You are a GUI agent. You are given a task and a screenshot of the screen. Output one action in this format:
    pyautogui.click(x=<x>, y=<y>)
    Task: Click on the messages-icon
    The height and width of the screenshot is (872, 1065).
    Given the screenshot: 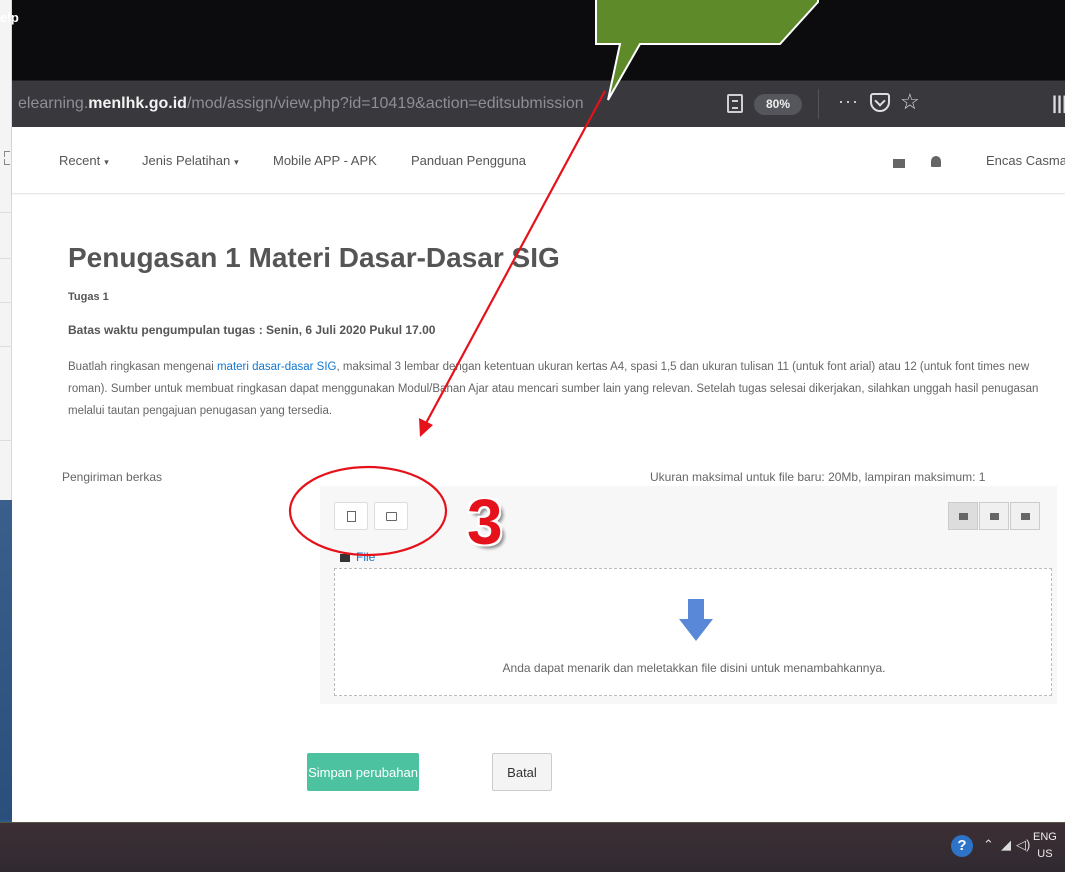 What is the action you would take?
    pyautogui.click(x=899, y=163)
    